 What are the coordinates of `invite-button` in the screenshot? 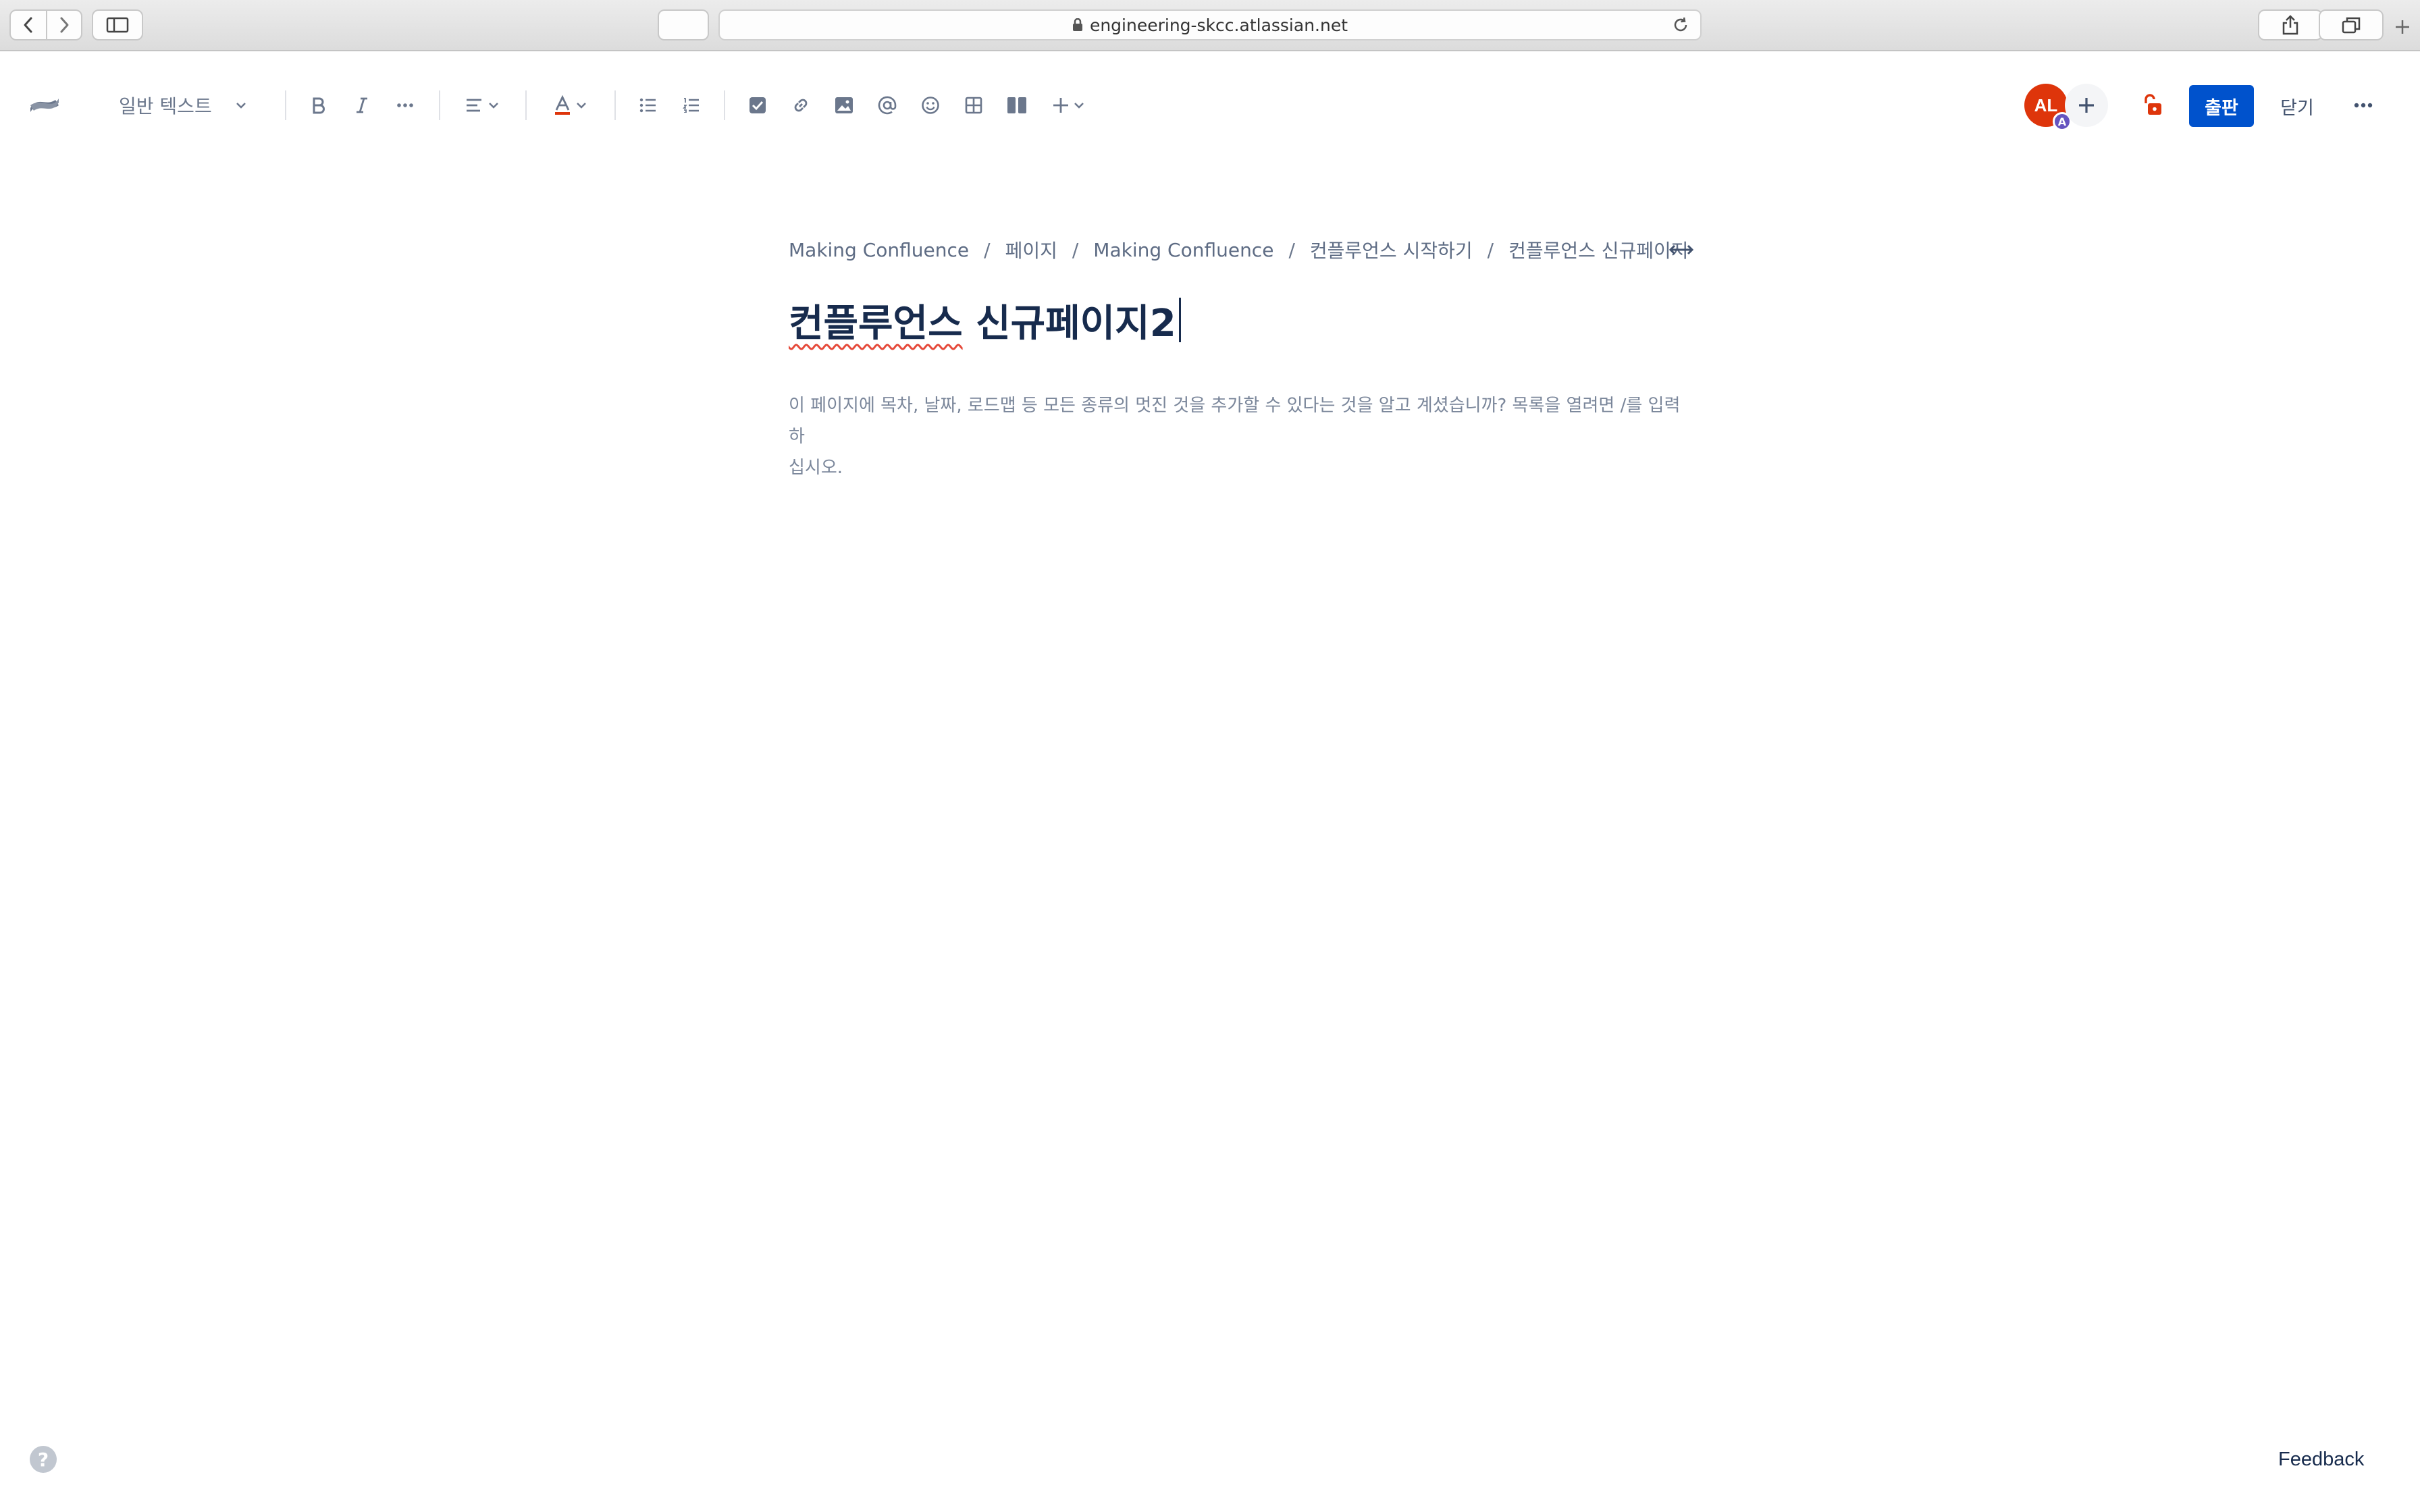 It's located at (2086, 105).